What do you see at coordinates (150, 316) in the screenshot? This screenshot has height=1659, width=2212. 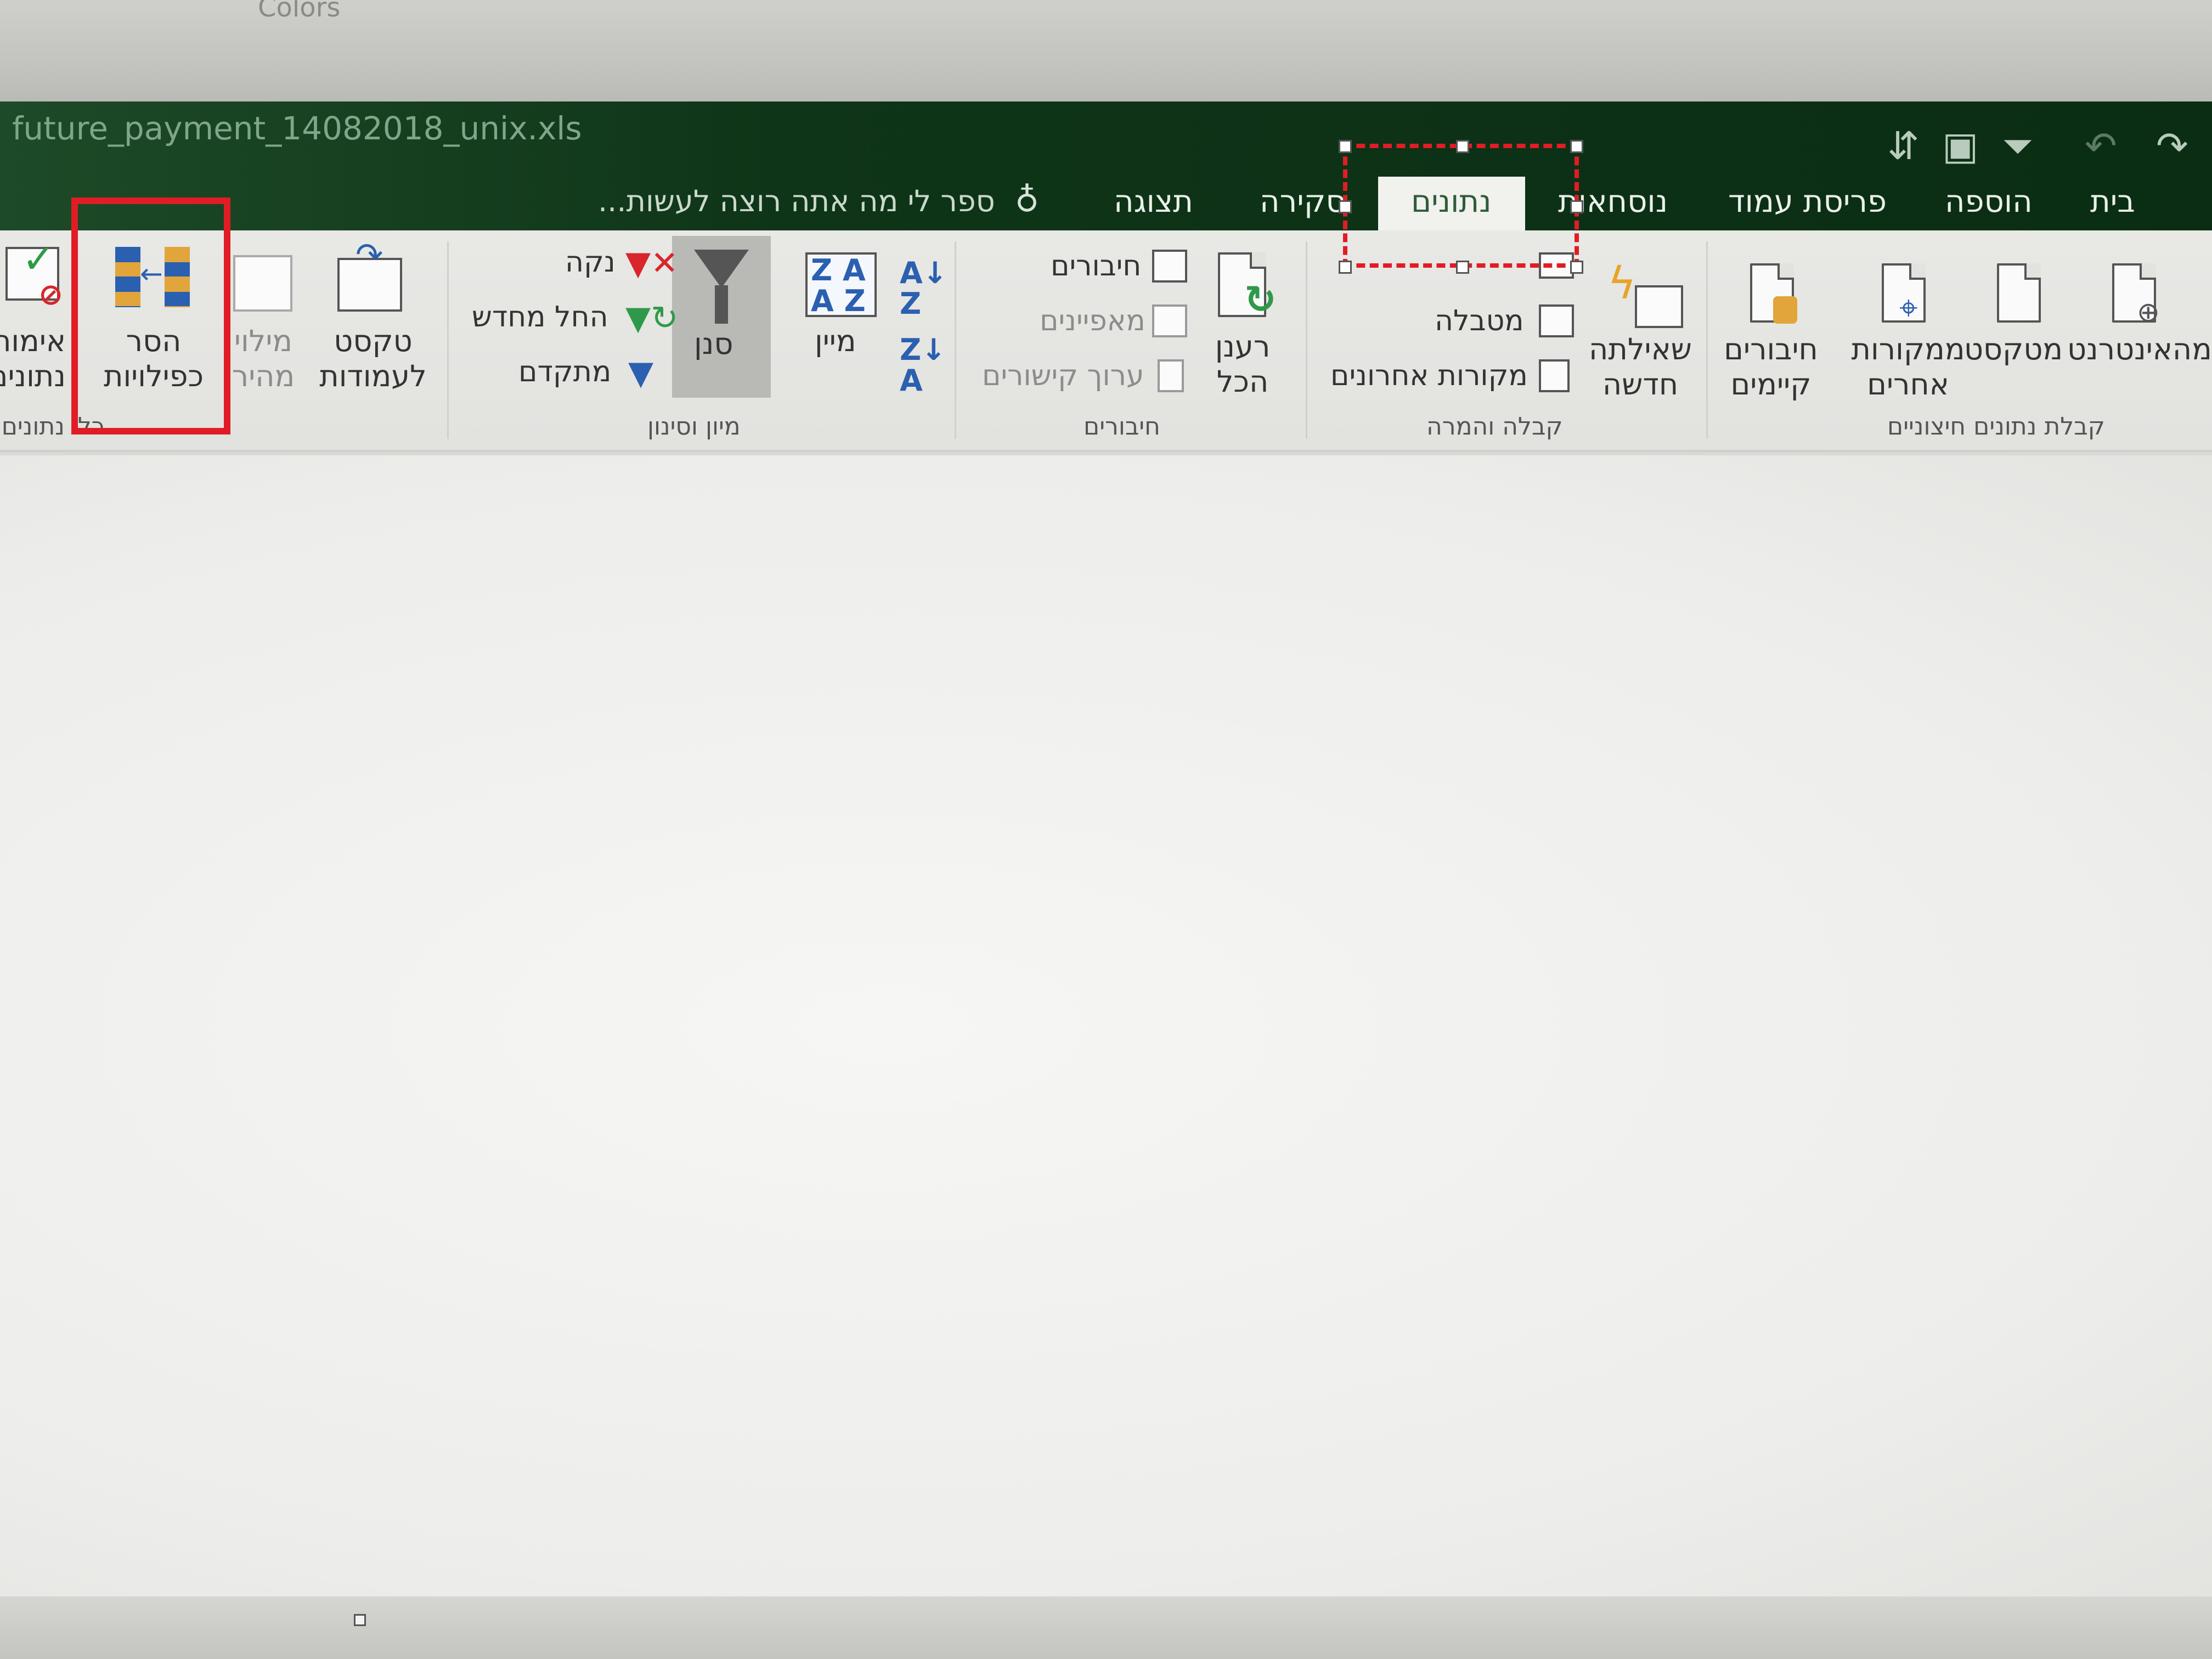 I see `highlight-box-remove-duplicates` at bounding box center [150, 316].